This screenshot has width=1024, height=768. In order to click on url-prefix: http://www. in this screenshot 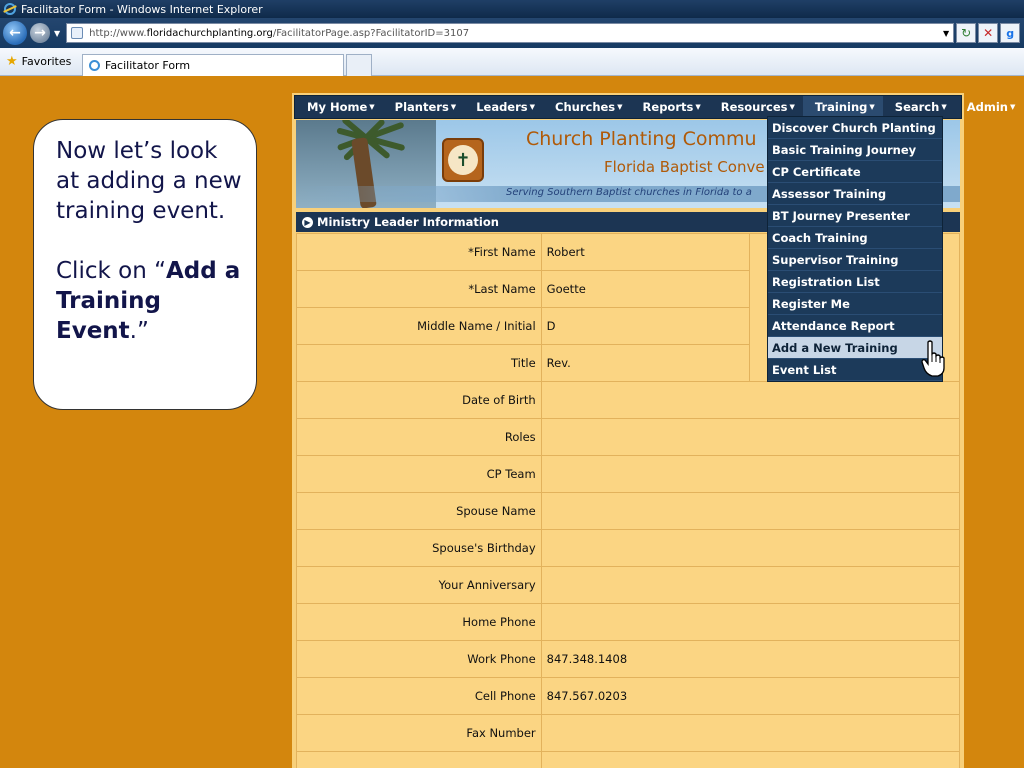, I will do `click(118, 33)`.